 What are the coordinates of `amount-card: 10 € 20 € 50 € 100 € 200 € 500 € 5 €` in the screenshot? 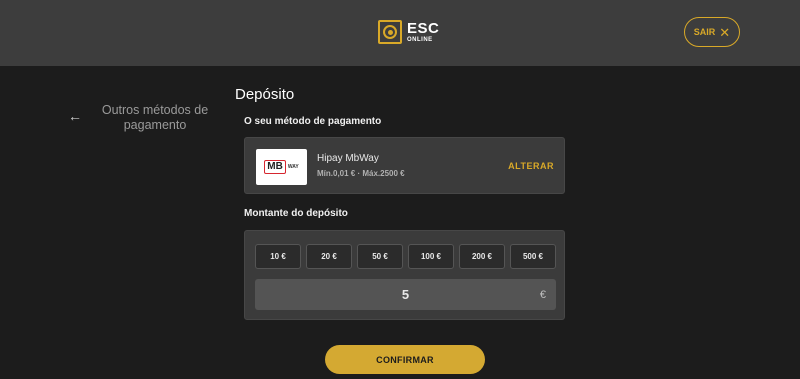 It's located at (404, 275).